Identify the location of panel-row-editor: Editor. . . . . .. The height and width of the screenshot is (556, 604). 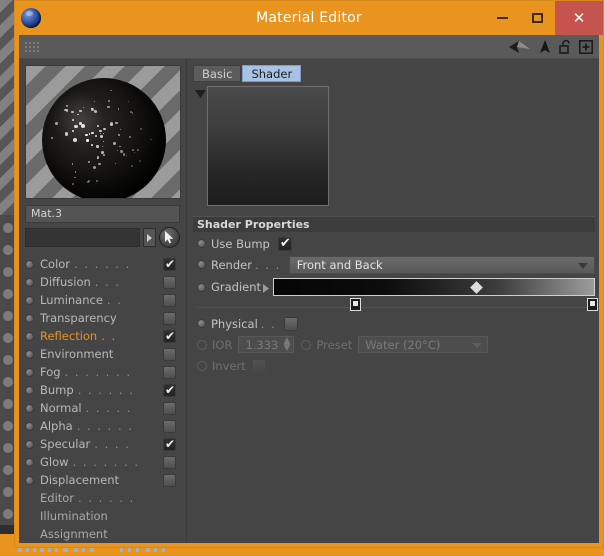
(102, 498).